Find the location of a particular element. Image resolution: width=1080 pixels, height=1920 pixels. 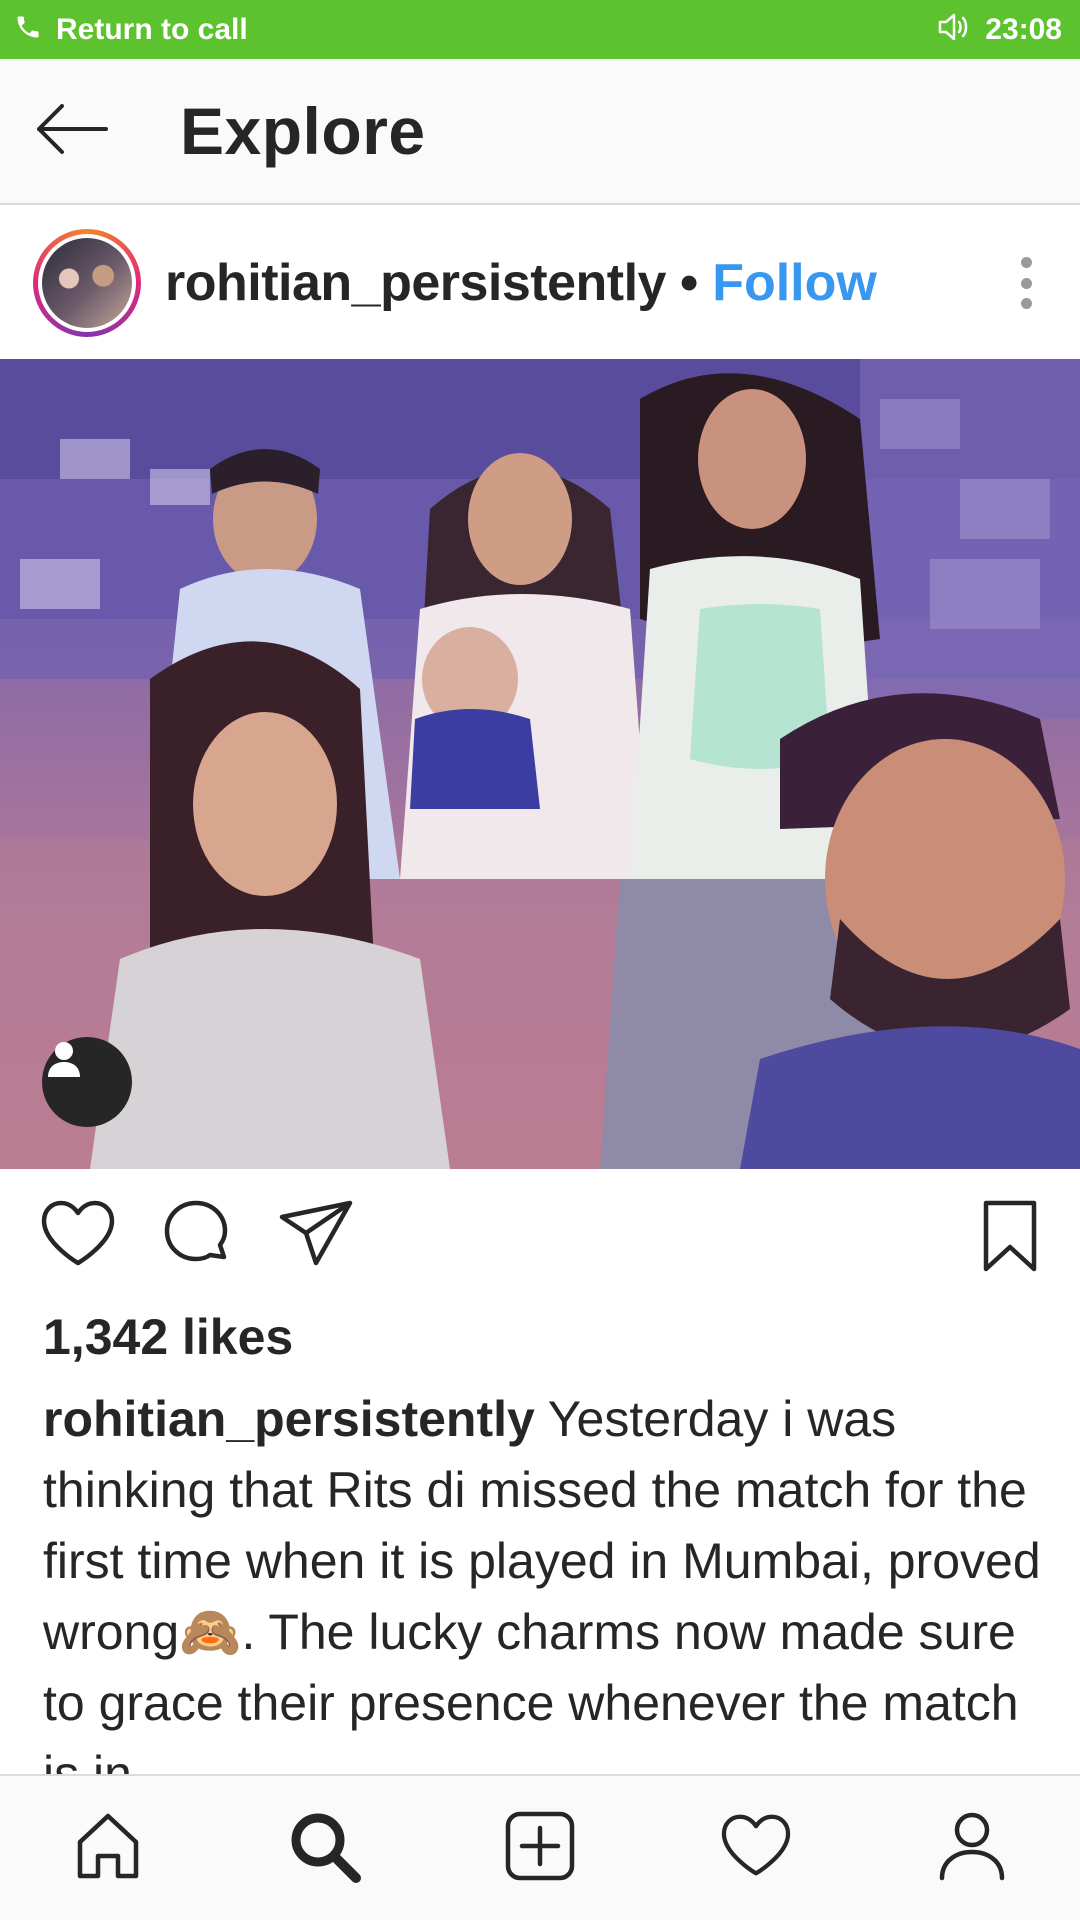

post-header: rohitian_persistently • Follow is located at coordinates (540, 283).